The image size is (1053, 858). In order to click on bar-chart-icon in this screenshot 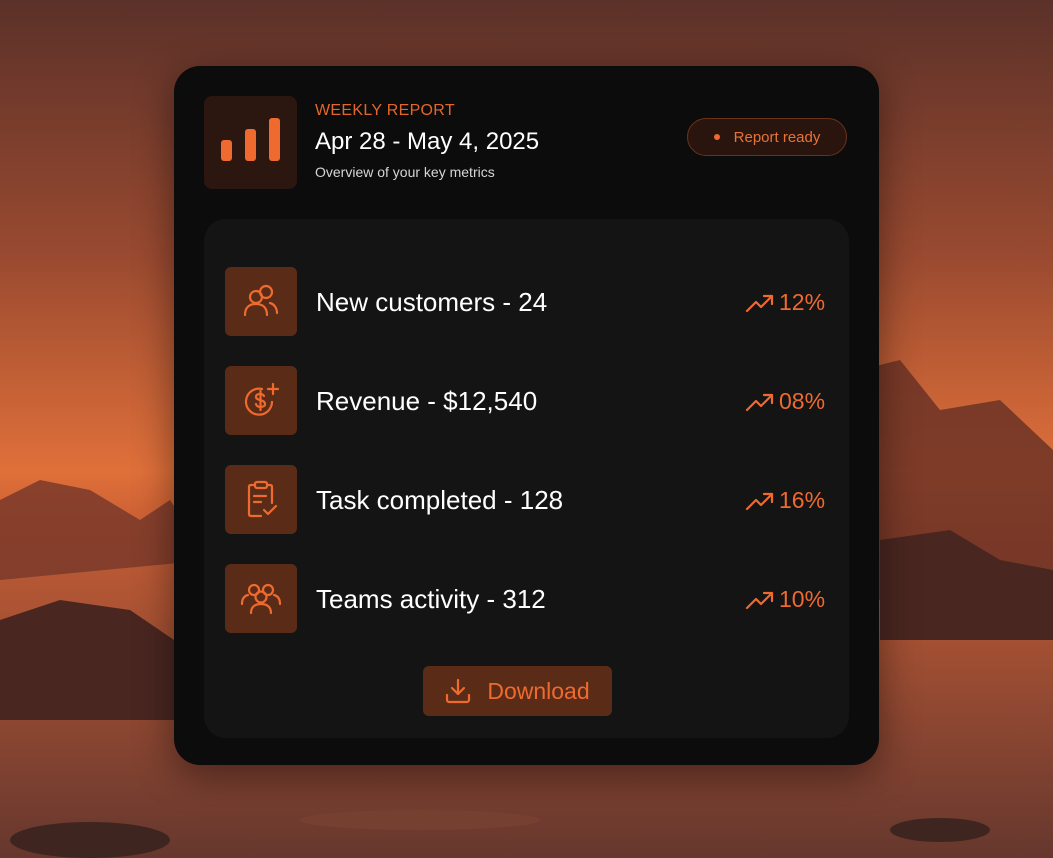, I will do `click(250, 142)`.